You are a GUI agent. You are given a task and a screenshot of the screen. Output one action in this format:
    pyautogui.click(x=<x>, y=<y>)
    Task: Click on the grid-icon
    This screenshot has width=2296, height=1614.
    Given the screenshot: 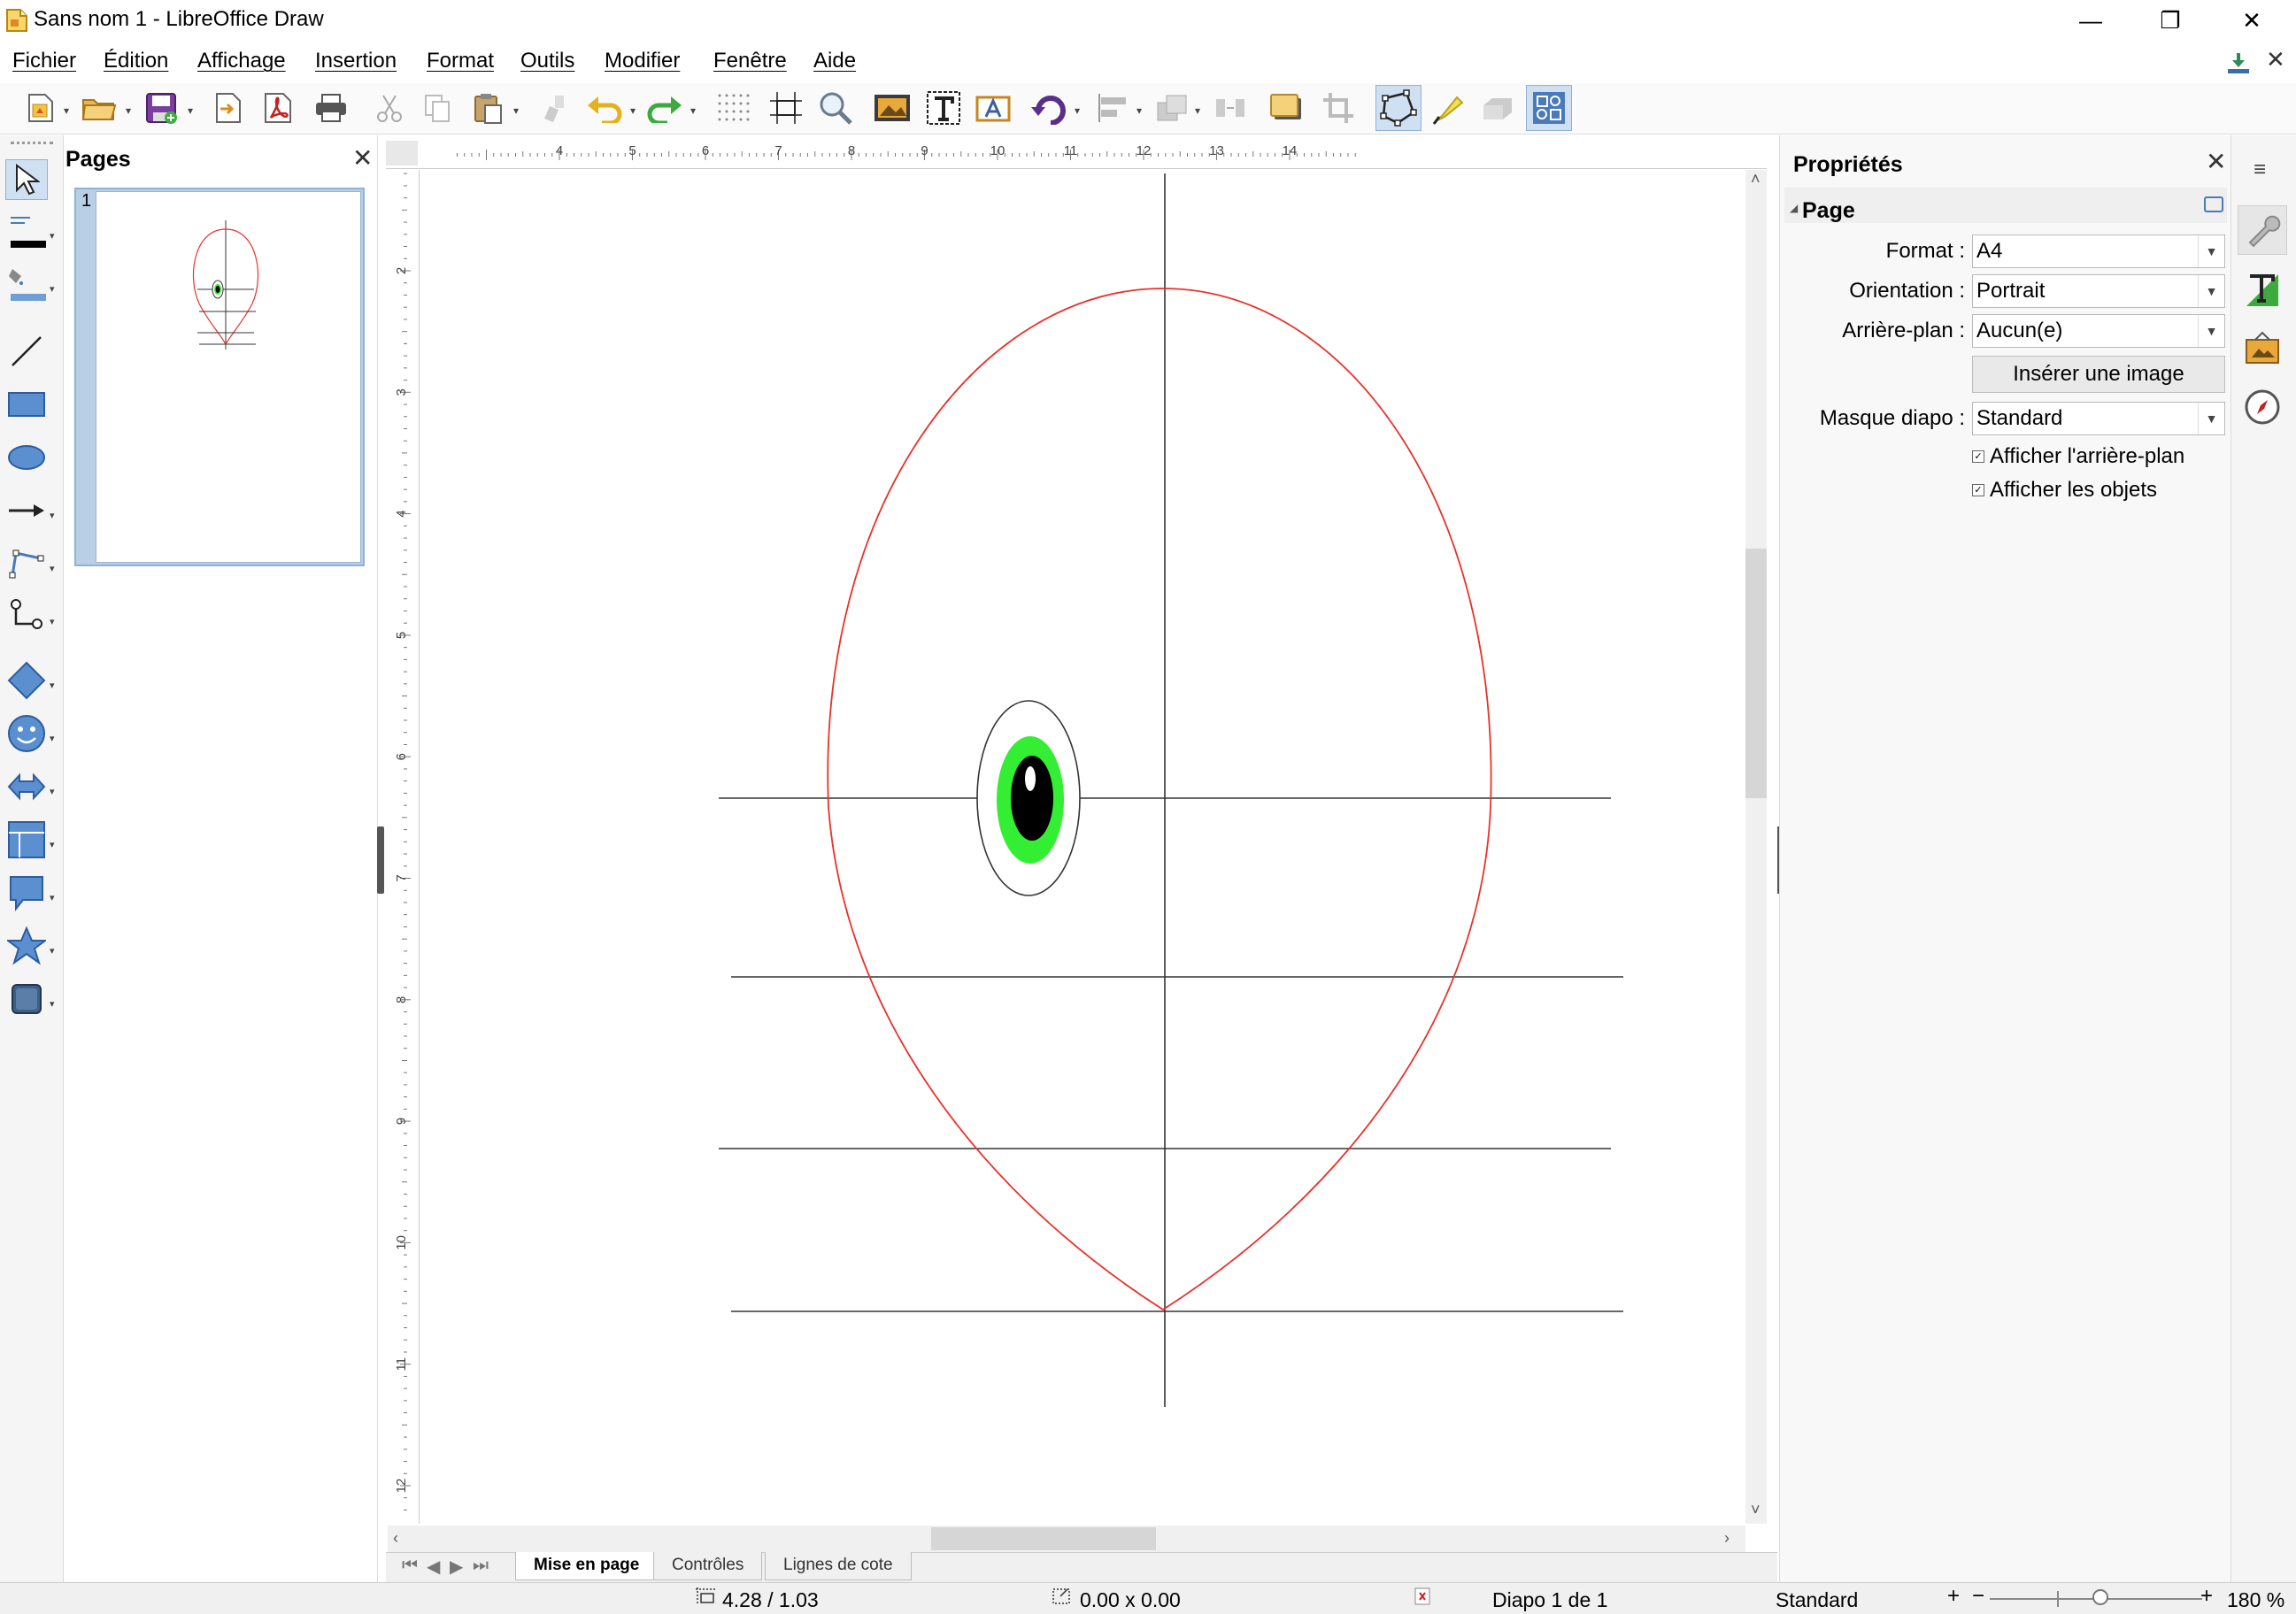 What is the action you would take?
    pyautogui.click(x=732, y=107)
    